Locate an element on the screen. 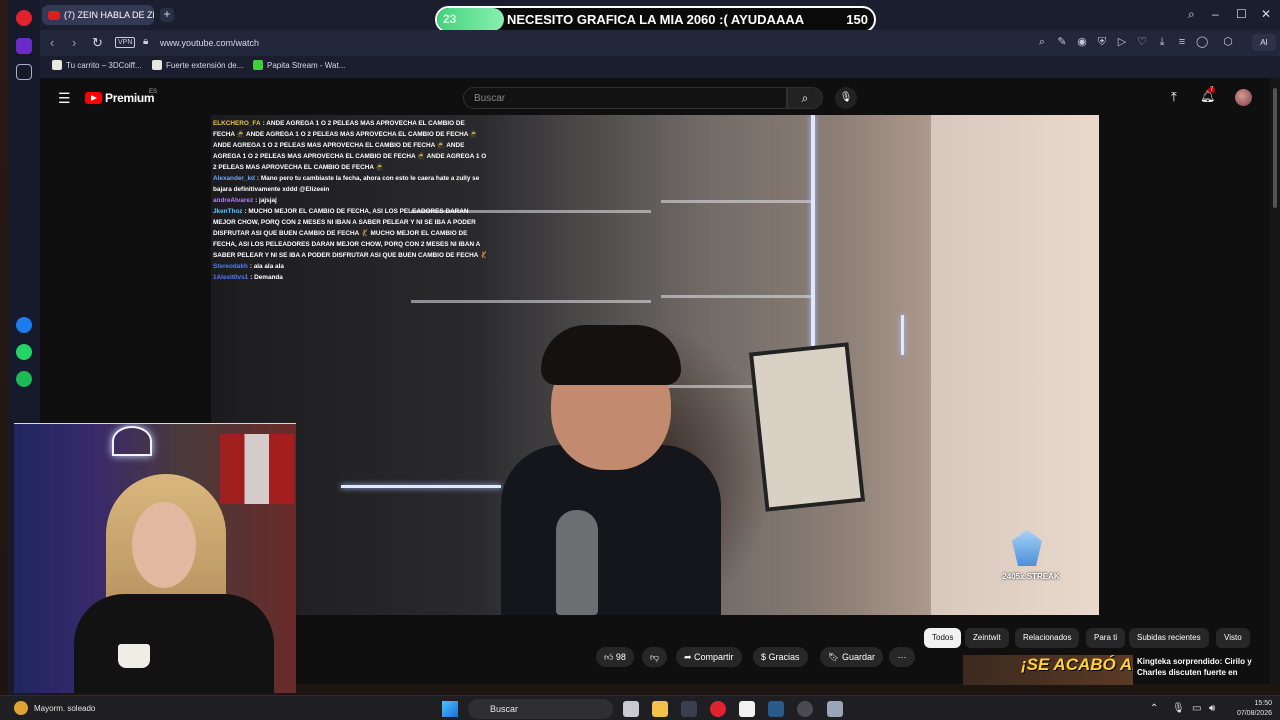  chat-text: : ala ala ala is located at coordinates (266, 266).